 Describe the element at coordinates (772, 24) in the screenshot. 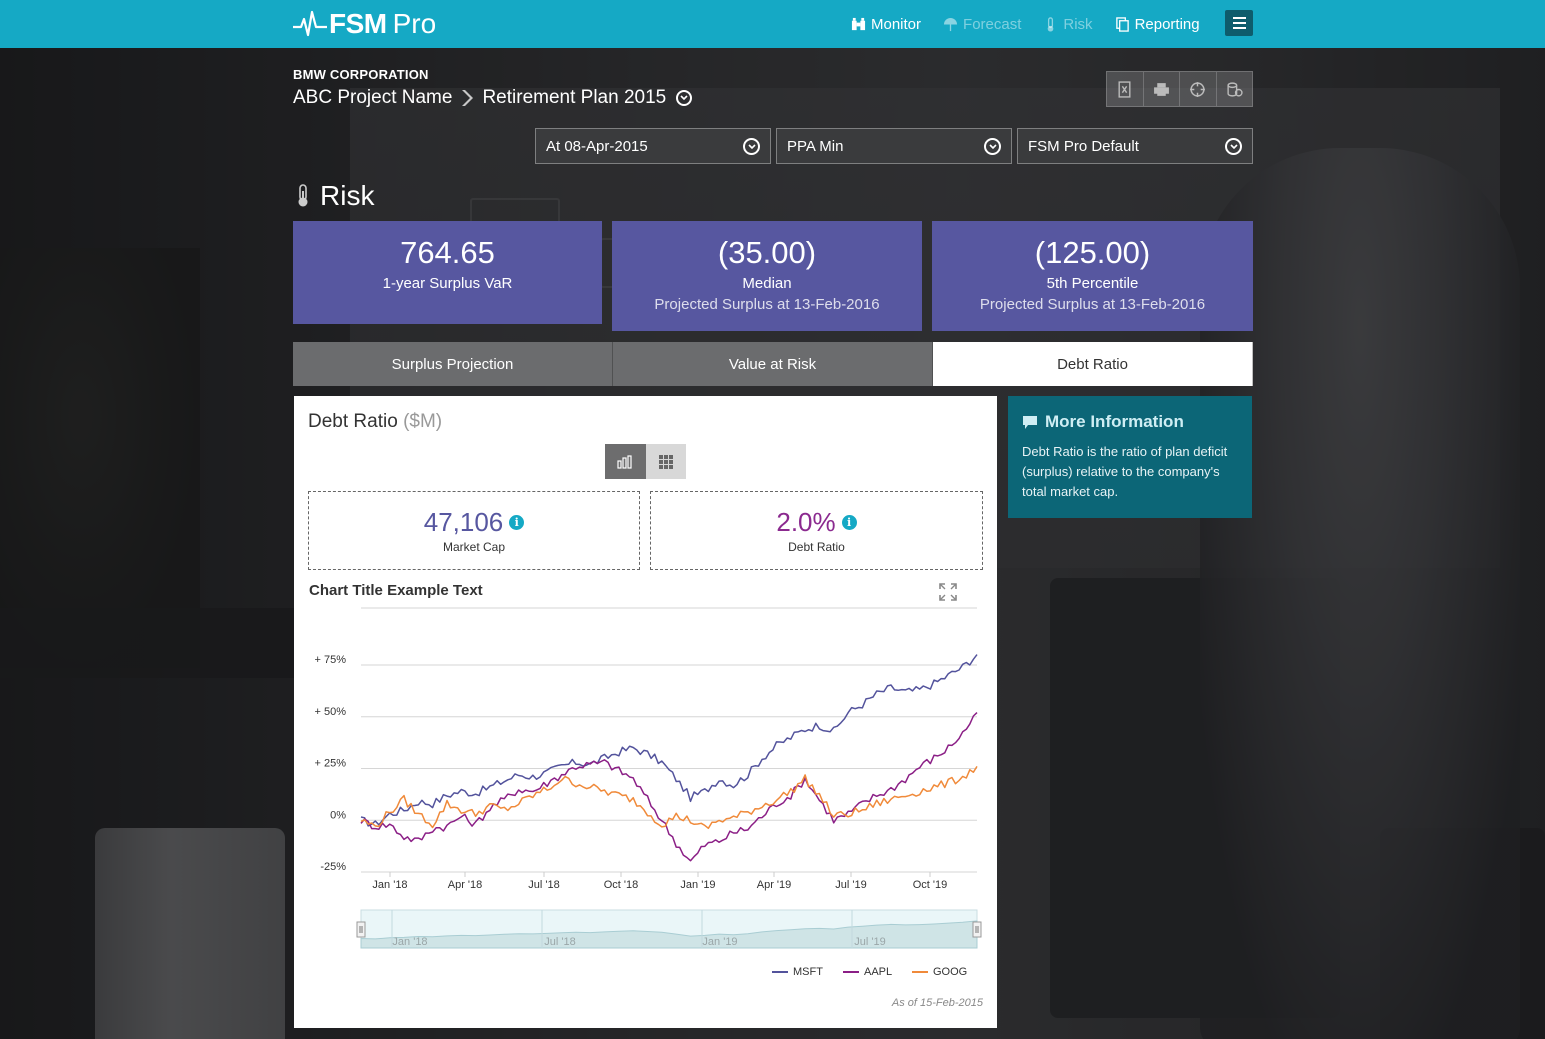

I see `top-nav: FSM Pro Monitor Forecast Risk Reporting` at that location.